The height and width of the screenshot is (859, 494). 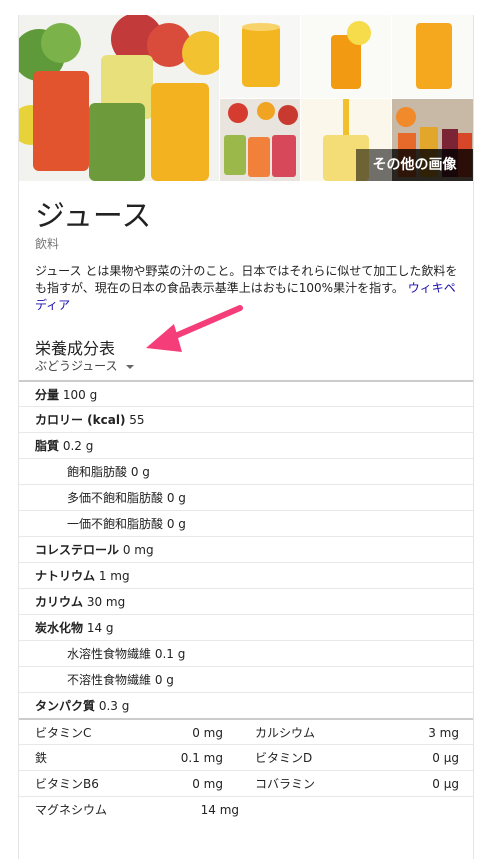 What do you see at coordinates (65, 706) in the screenshot?
I see `nutrition-label: タンパク質` at bounding box center [65, 706].